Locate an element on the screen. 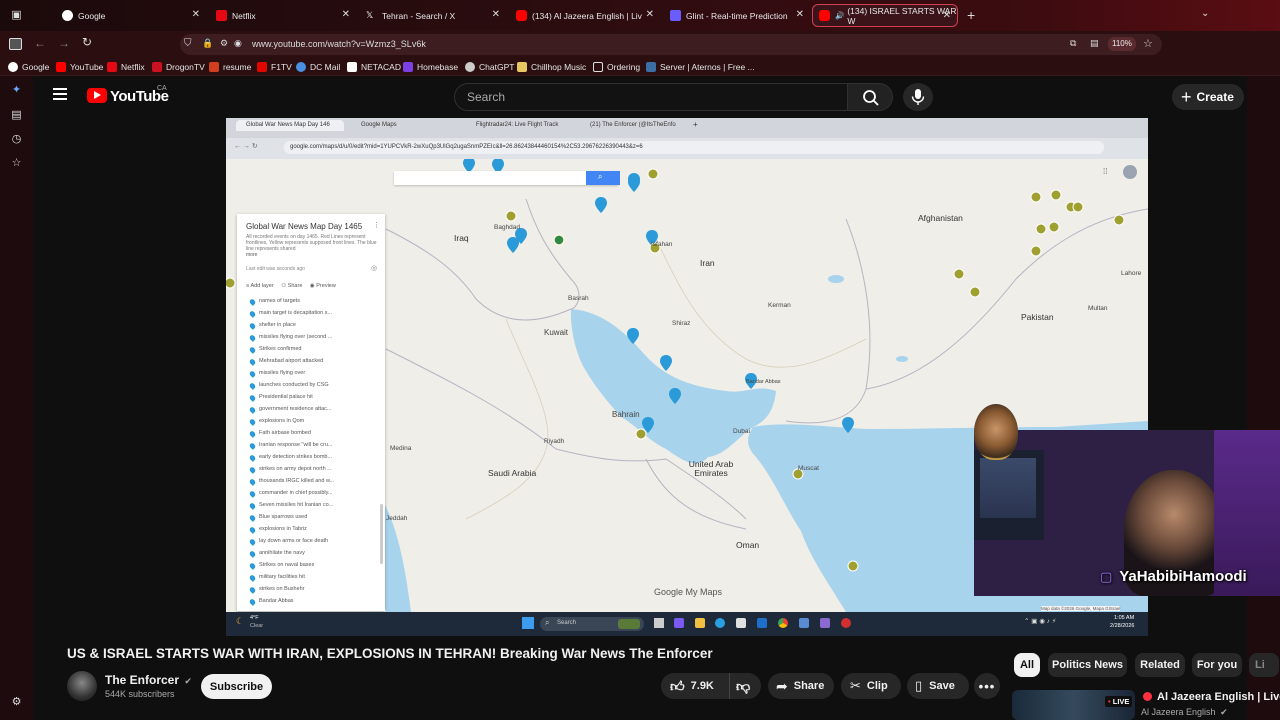  chip-politics-news: Politics News is located at coordinates (1087, 665).